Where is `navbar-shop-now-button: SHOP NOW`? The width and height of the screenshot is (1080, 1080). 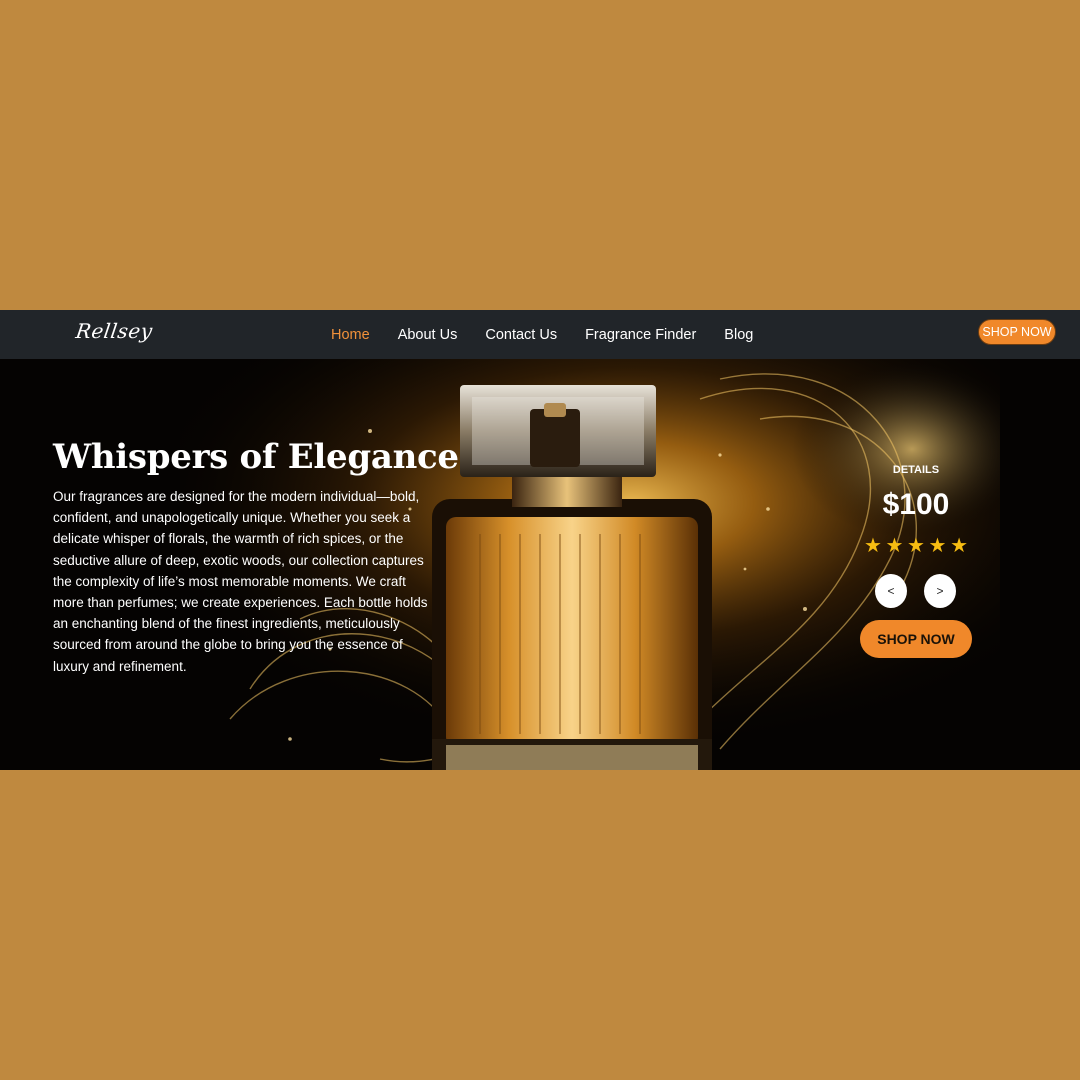 navbar-shop-now-button: SHOP NOW is located at coordinates (1017, 332).